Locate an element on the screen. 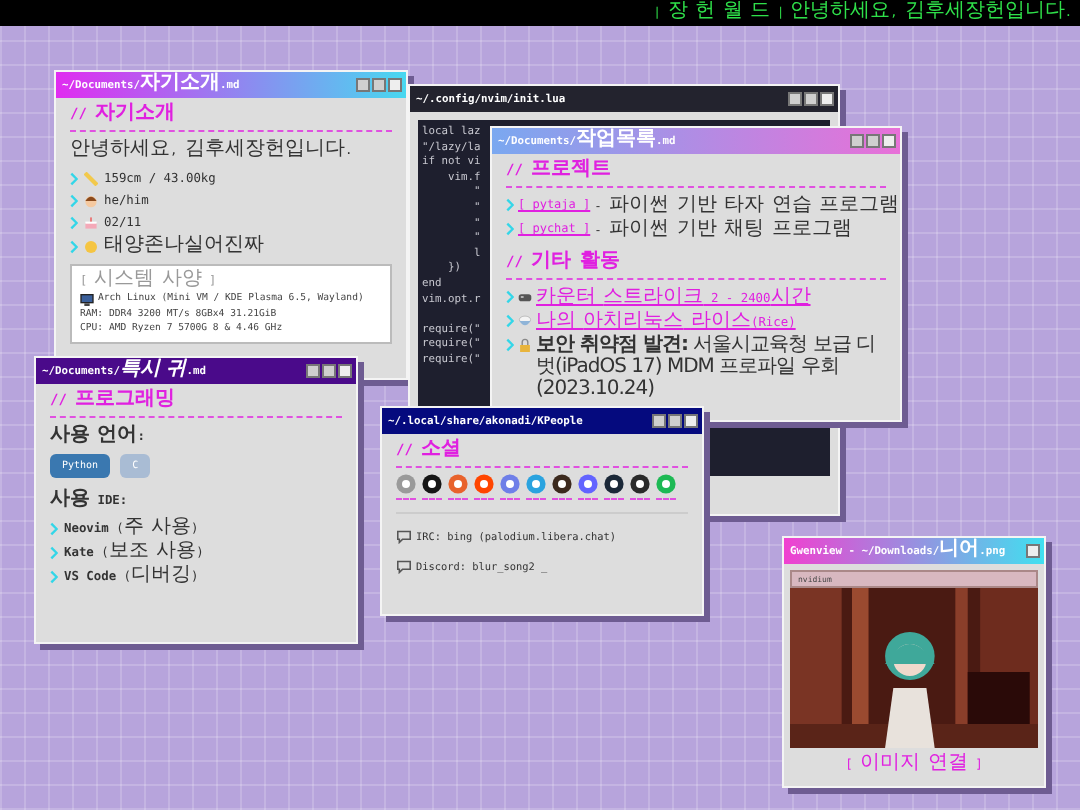  head-icon is located at coordinates (91, 201).